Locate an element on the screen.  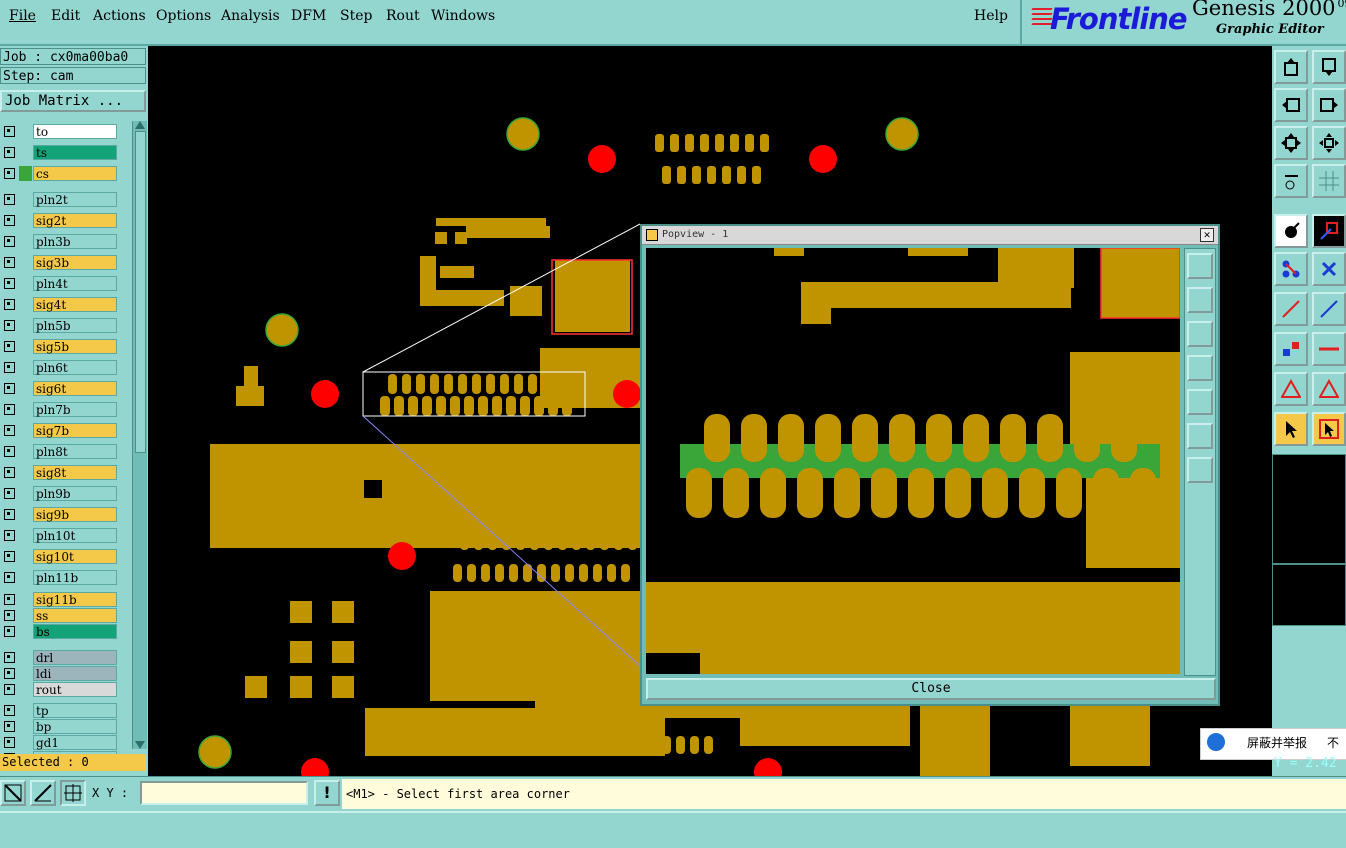
layer-row-gd1: gd1 is located at coordinates (61, 742).